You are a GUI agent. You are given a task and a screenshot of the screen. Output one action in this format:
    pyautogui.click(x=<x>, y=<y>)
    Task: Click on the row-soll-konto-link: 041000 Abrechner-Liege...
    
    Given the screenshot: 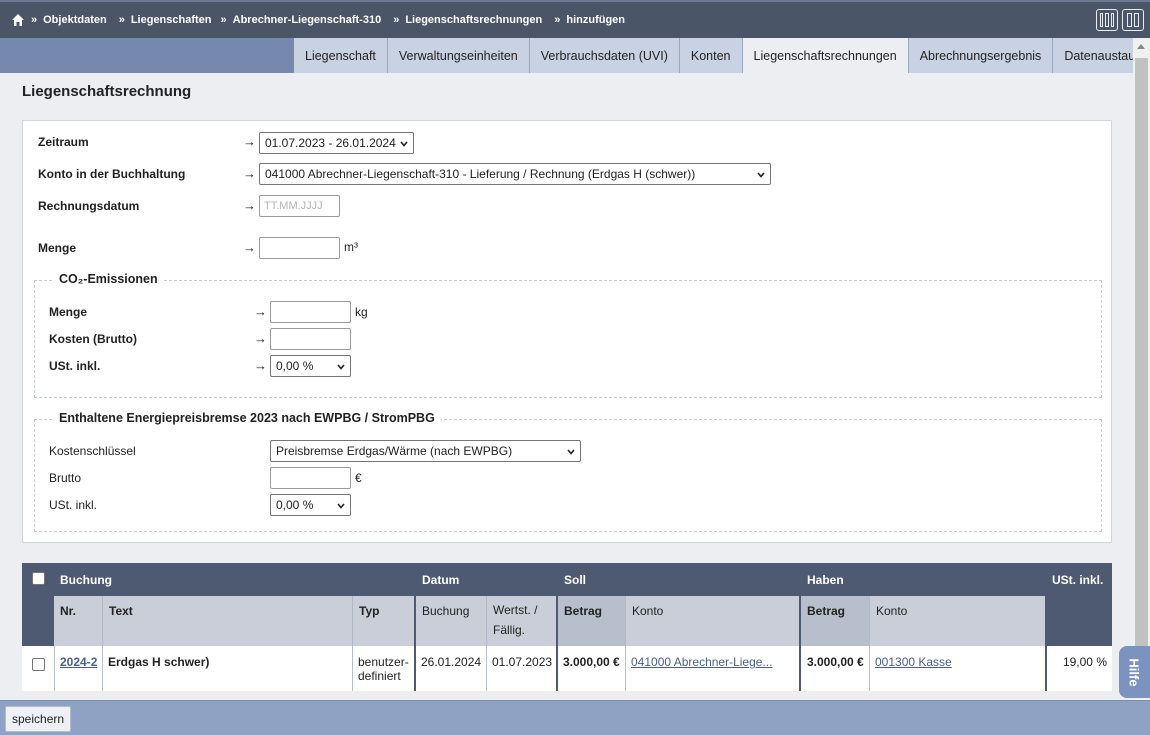 What is the action you would take?
    pyautogui.click(x=701, y=662)
    